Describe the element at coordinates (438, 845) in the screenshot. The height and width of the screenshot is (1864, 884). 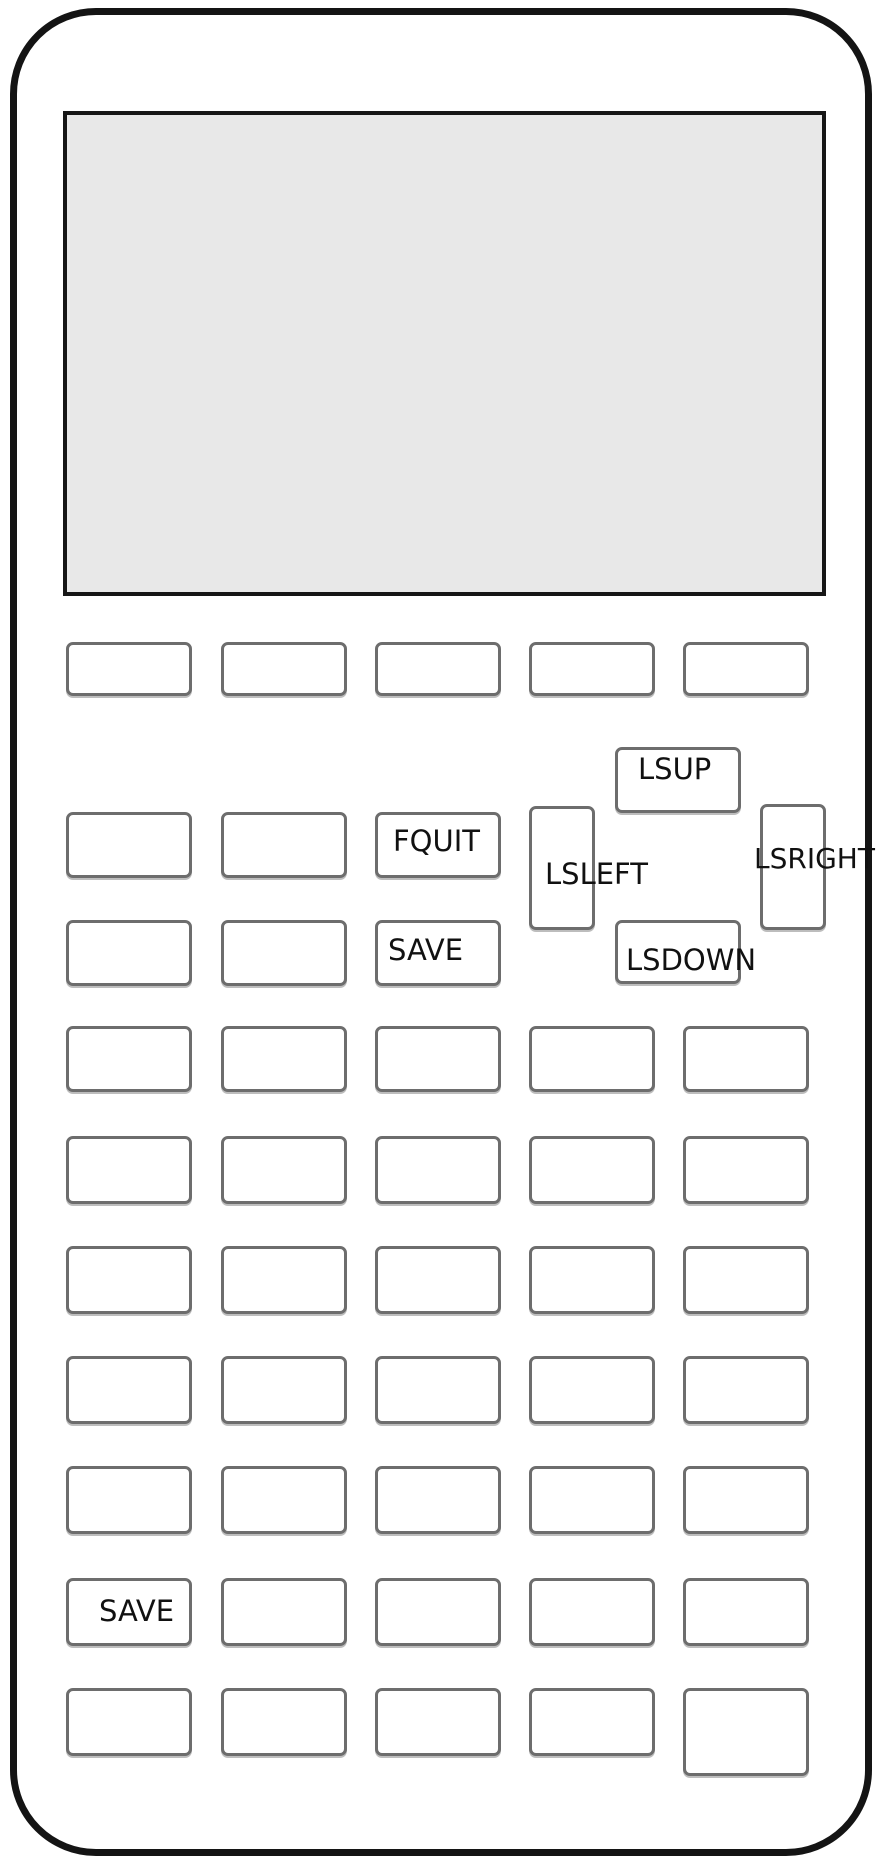
I see `fquit-key` at that location.